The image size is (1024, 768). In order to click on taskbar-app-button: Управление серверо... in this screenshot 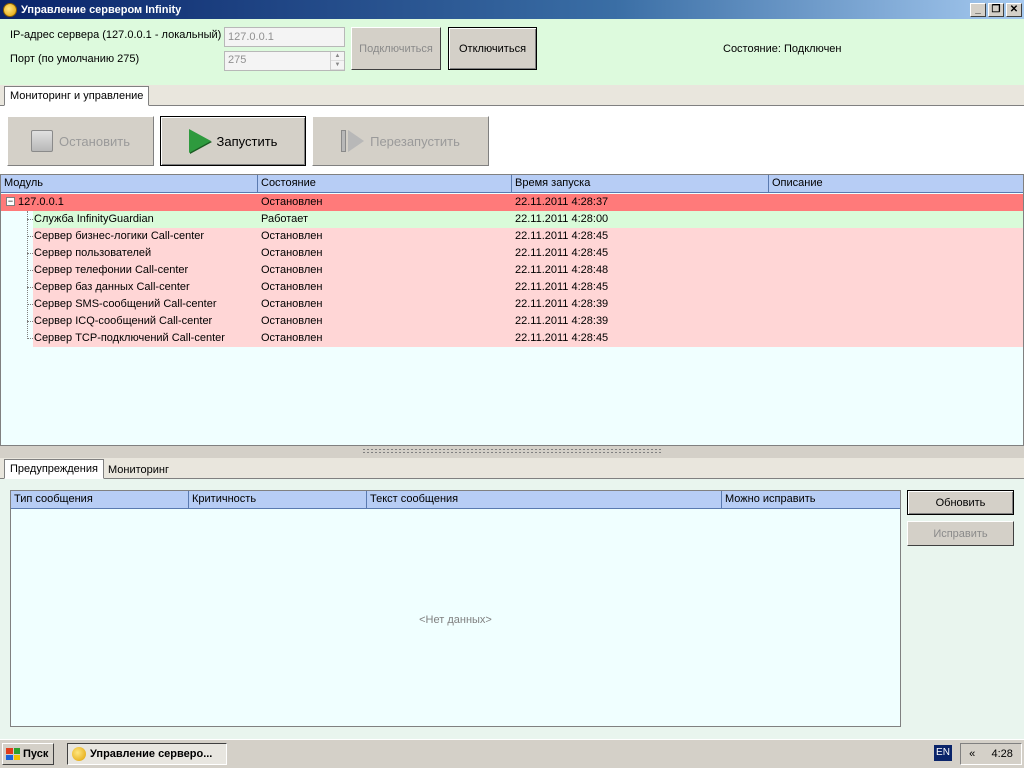, I will do `click(147, 754)`.